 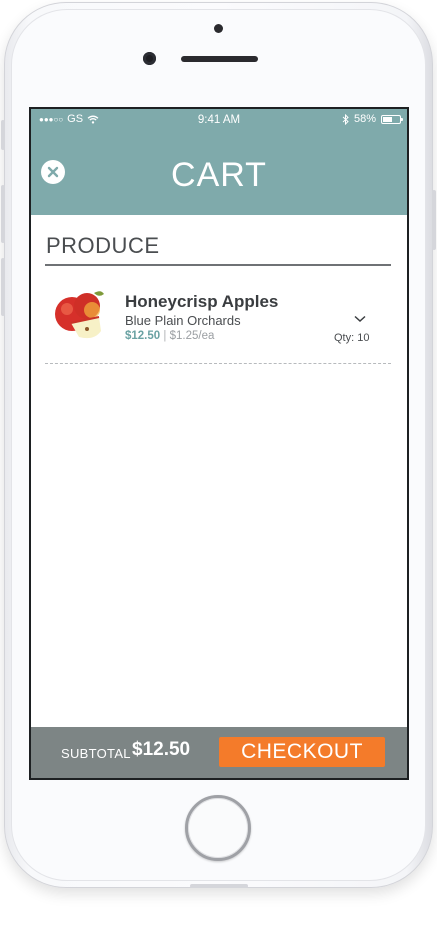 What do you see at coordinates (360, 319) in the screenshot?
I see `chevron-down-icon` at bounding box center [360, 319].